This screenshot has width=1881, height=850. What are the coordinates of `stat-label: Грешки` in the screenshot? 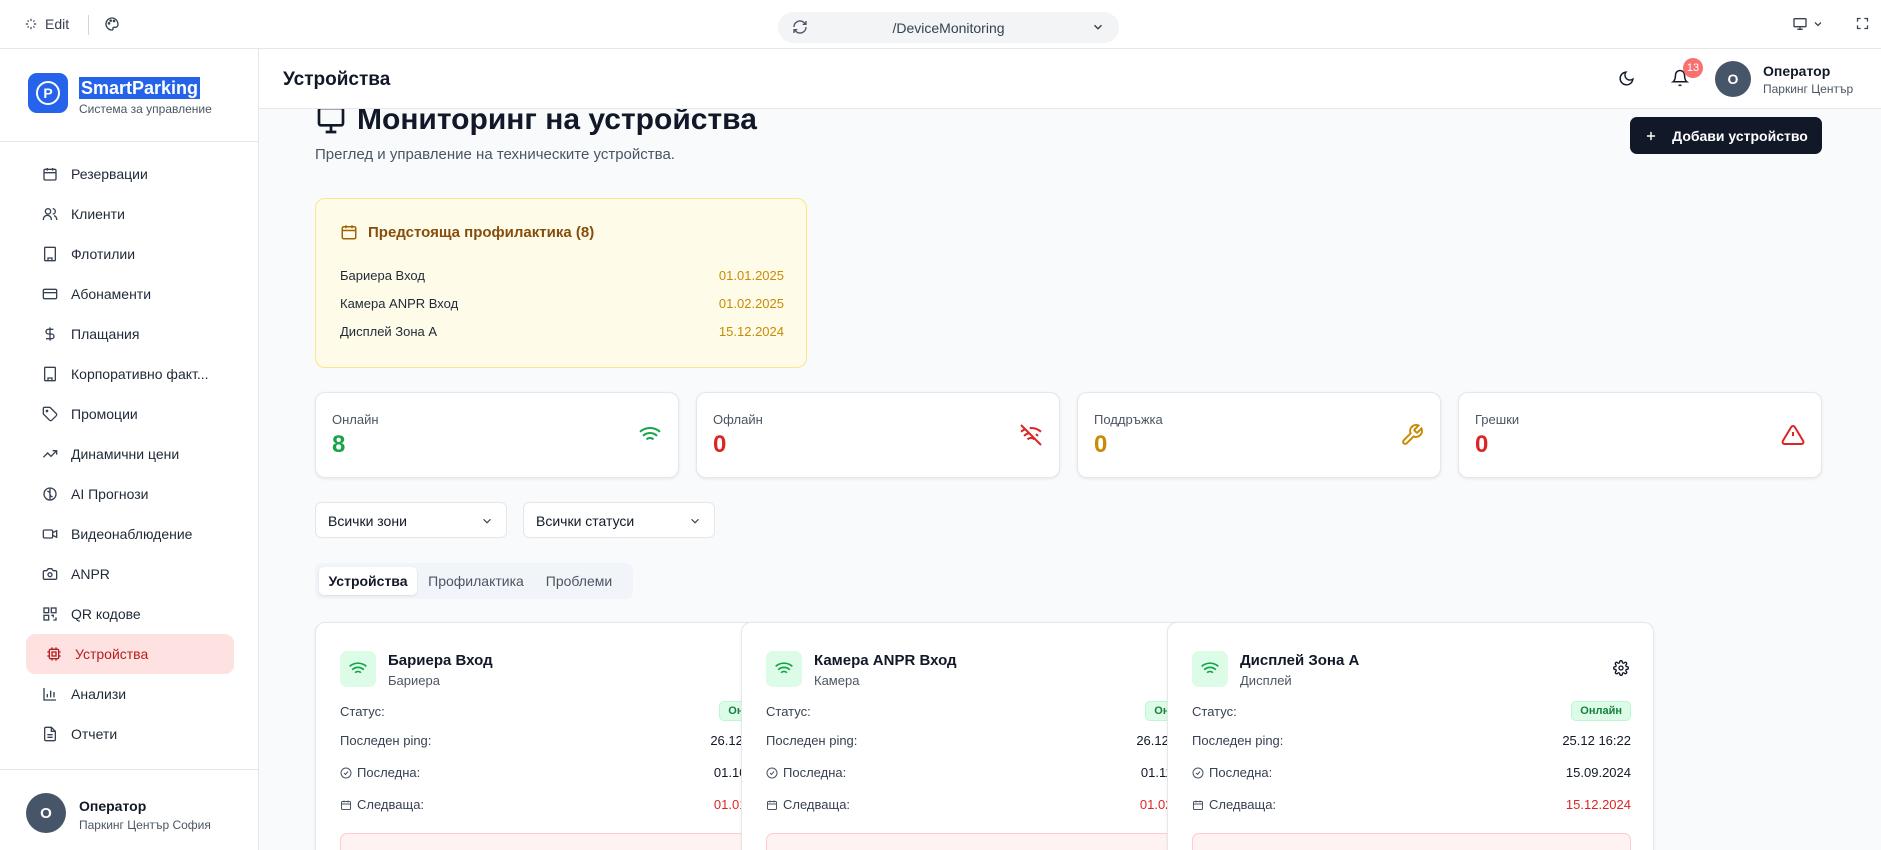 It's located at (1497, 419).